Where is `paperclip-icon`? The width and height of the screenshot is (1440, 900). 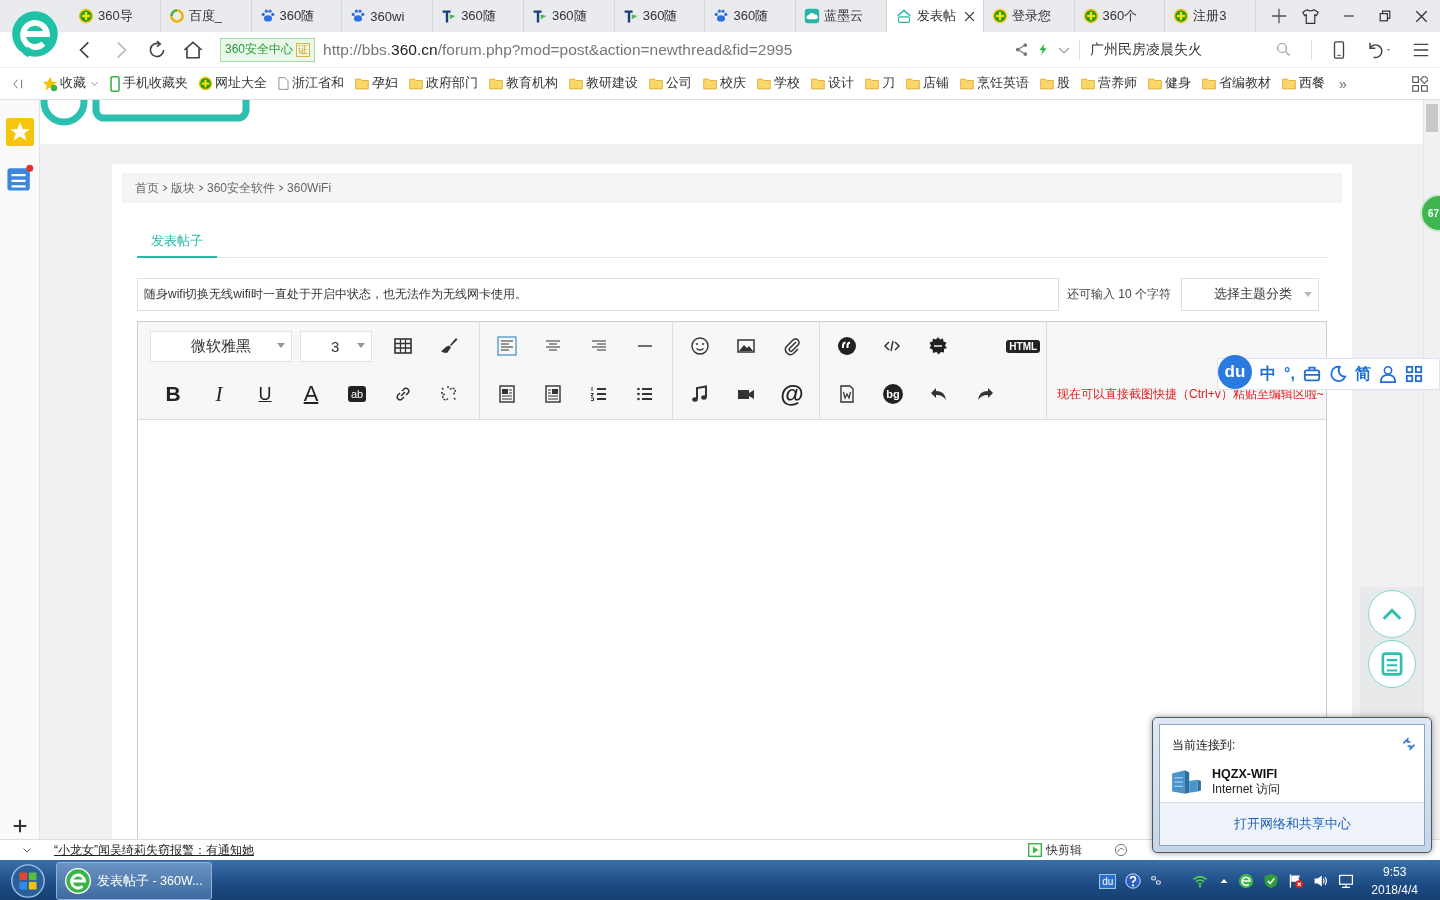
paperclip-icon is located at coordinates (792, 346).